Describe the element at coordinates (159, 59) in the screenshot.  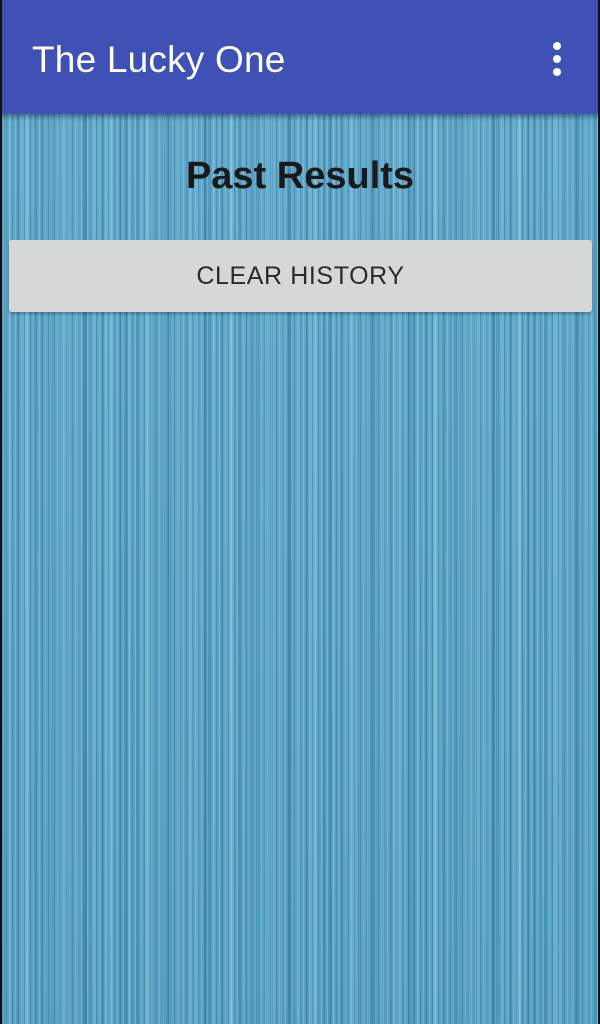
I see `app-title: The Lucky One` at that location.